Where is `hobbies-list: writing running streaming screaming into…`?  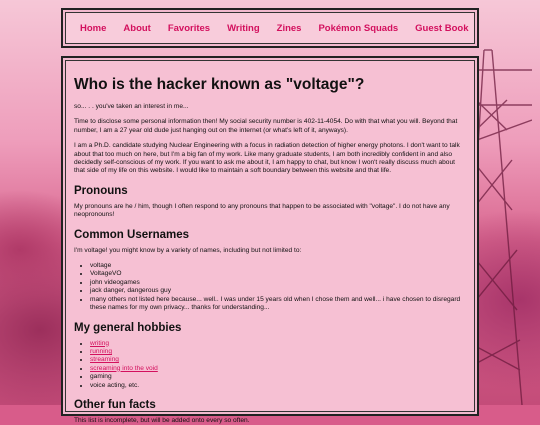
hobbies-list: writing running streaming screaming into… is located at coordinates (270, 365).